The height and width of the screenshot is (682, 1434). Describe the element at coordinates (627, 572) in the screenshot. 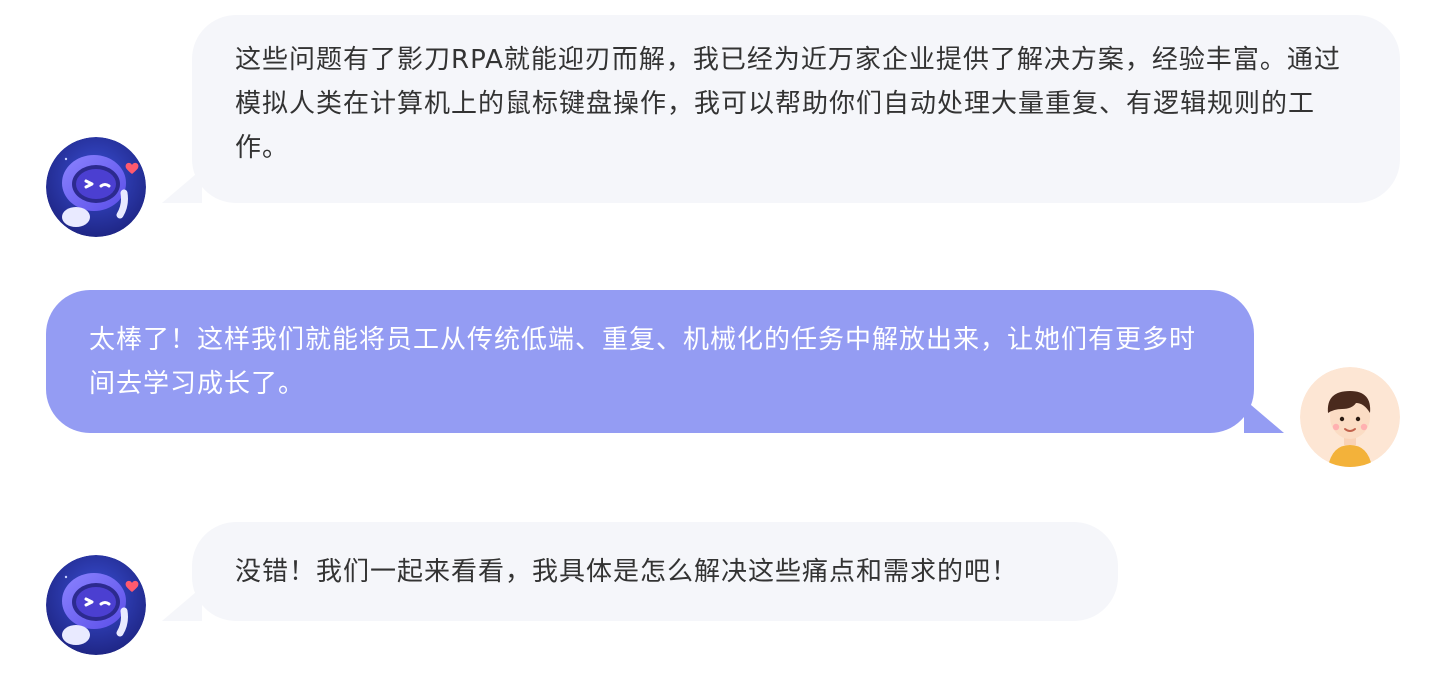

I see `bot-message-text: 没错！我们一起来看看，我具体是怎么解决这些痛点和需求的吧！` at that location.